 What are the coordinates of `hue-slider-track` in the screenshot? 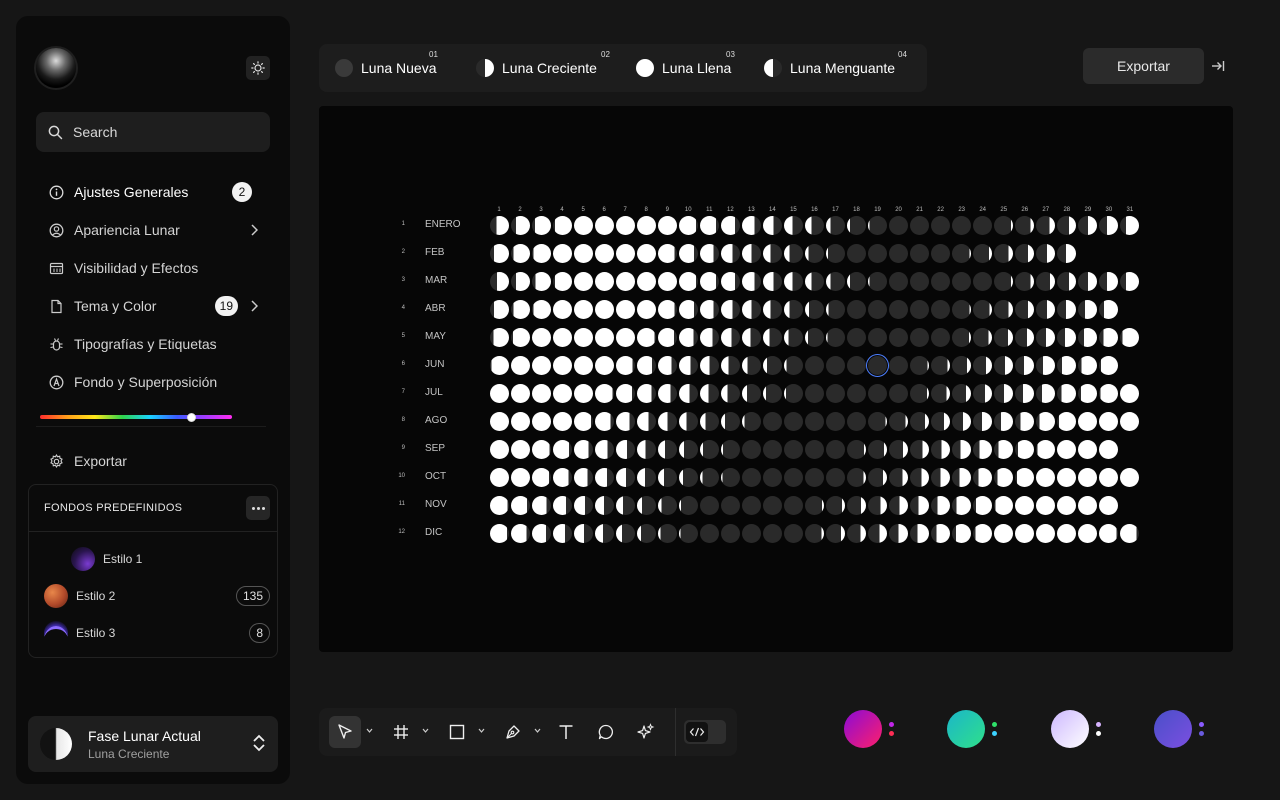 It's located at (136, 417).